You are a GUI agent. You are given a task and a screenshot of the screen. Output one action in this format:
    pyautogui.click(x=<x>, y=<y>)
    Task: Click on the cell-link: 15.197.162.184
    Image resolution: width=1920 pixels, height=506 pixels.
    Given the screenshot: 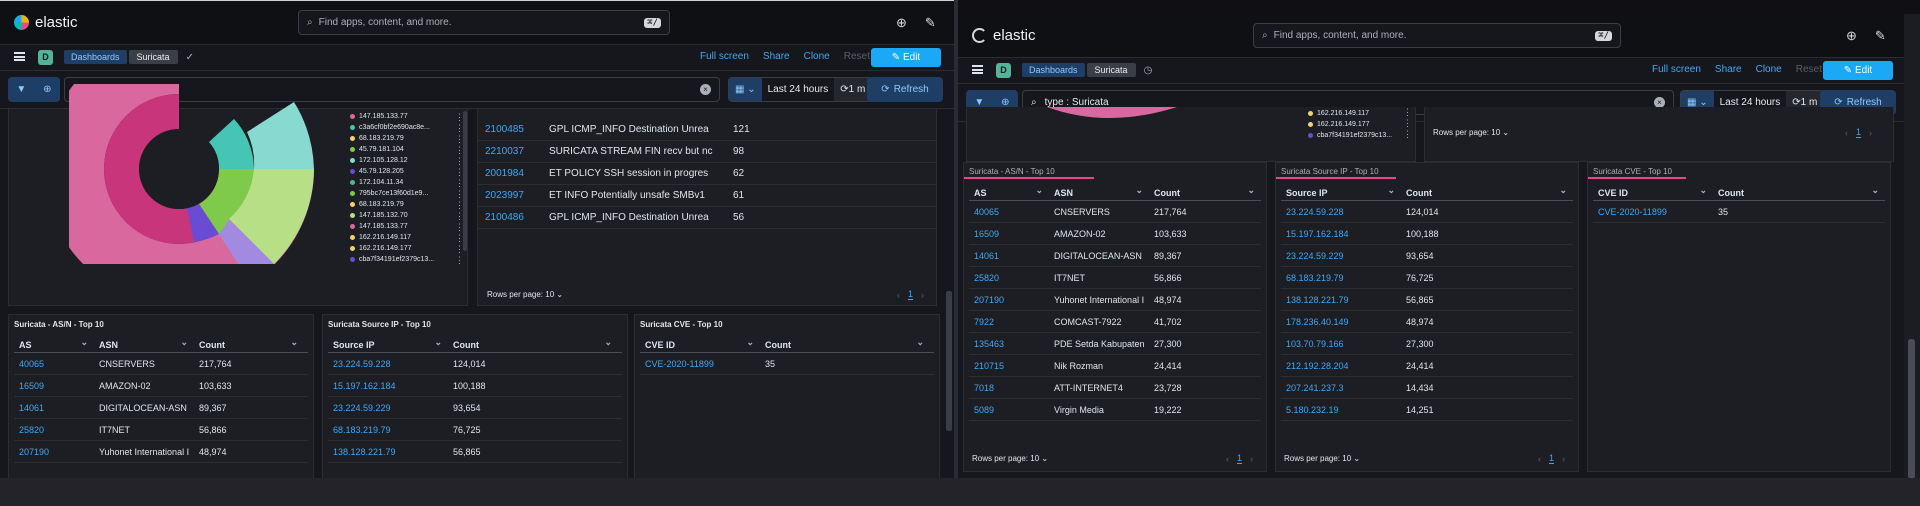 What is the action you would take?
    pyautogui.click(x=1341, y=234)
    